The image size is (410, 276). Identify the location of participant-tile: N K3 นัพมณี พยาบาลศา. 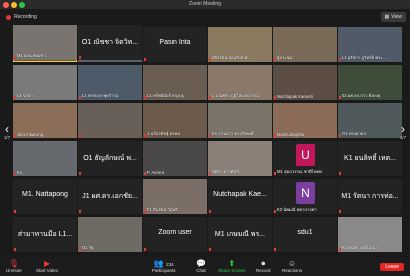
(305, 196).